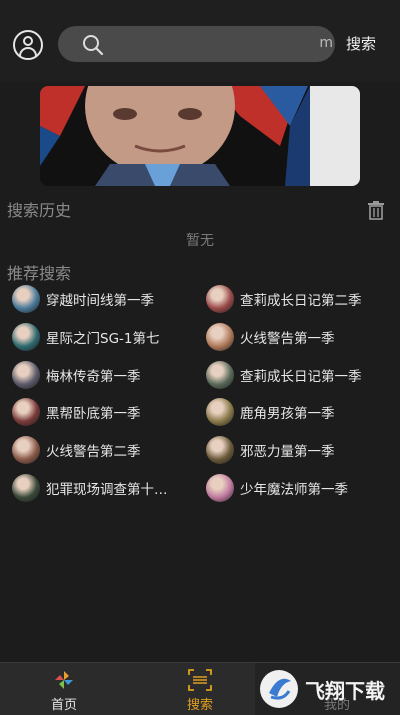  I want to click on recommend-item-label: 查莉成长日记第二季, so click(301, 301).